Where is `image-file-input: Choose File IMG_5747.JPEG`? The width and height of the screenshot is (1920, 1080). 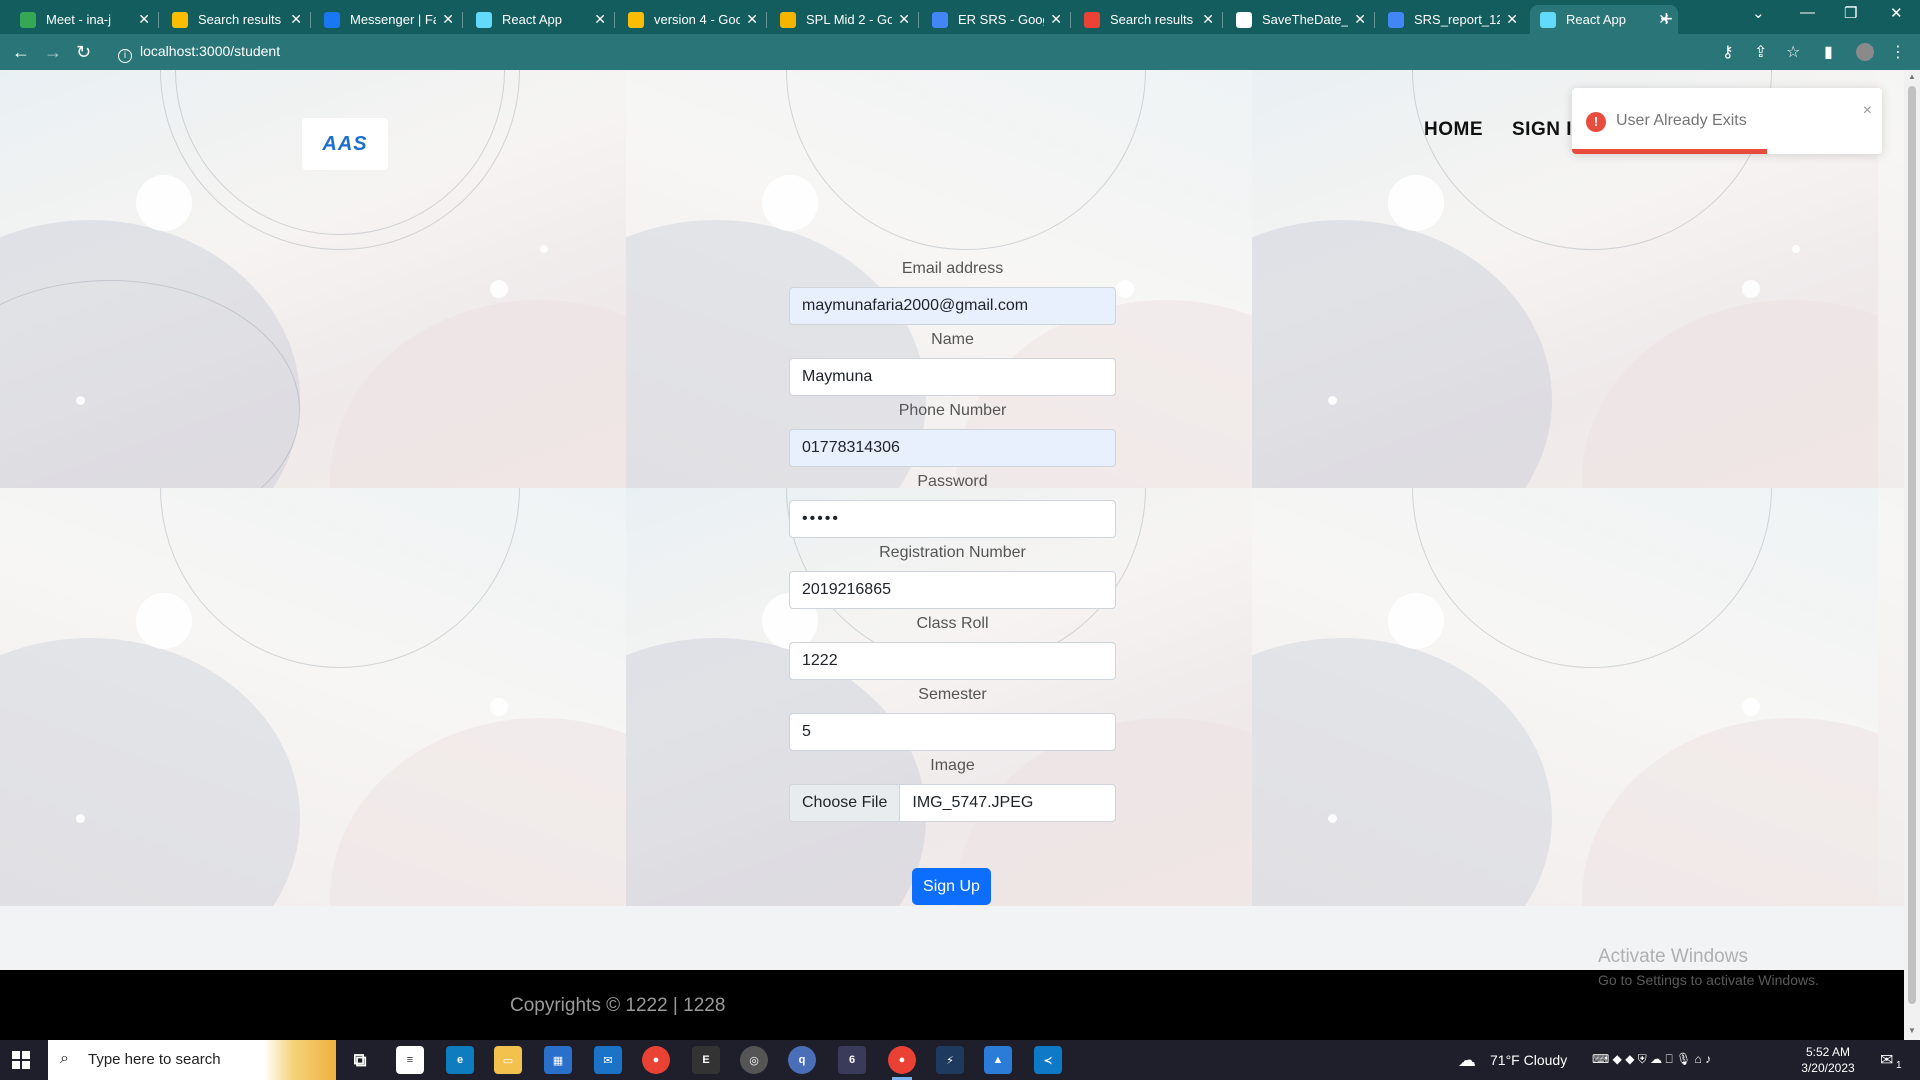 image-file-input: Choose File IMG_5747.JPEG is located at coordinates (952, 803).